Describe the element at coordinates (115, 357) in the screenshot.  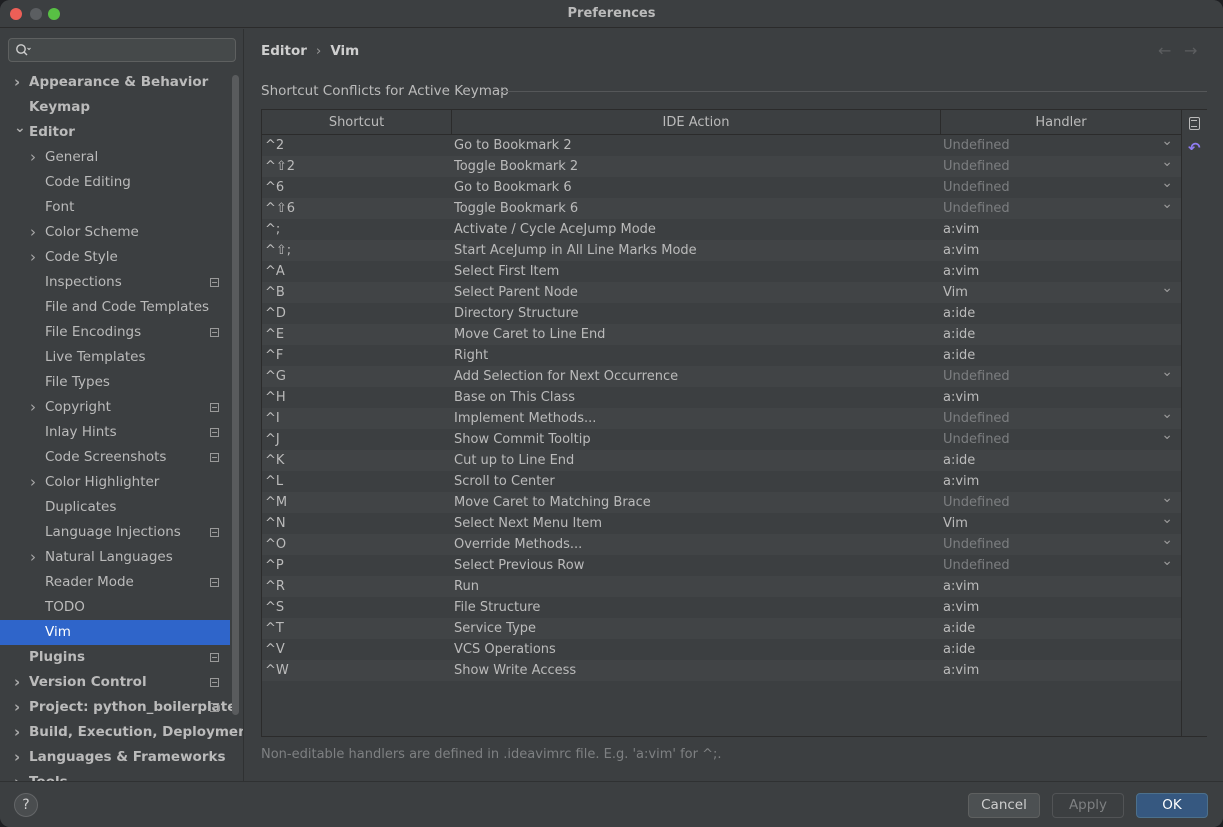
I see `sidebar-item-live-templates: Live Templates` at that location.